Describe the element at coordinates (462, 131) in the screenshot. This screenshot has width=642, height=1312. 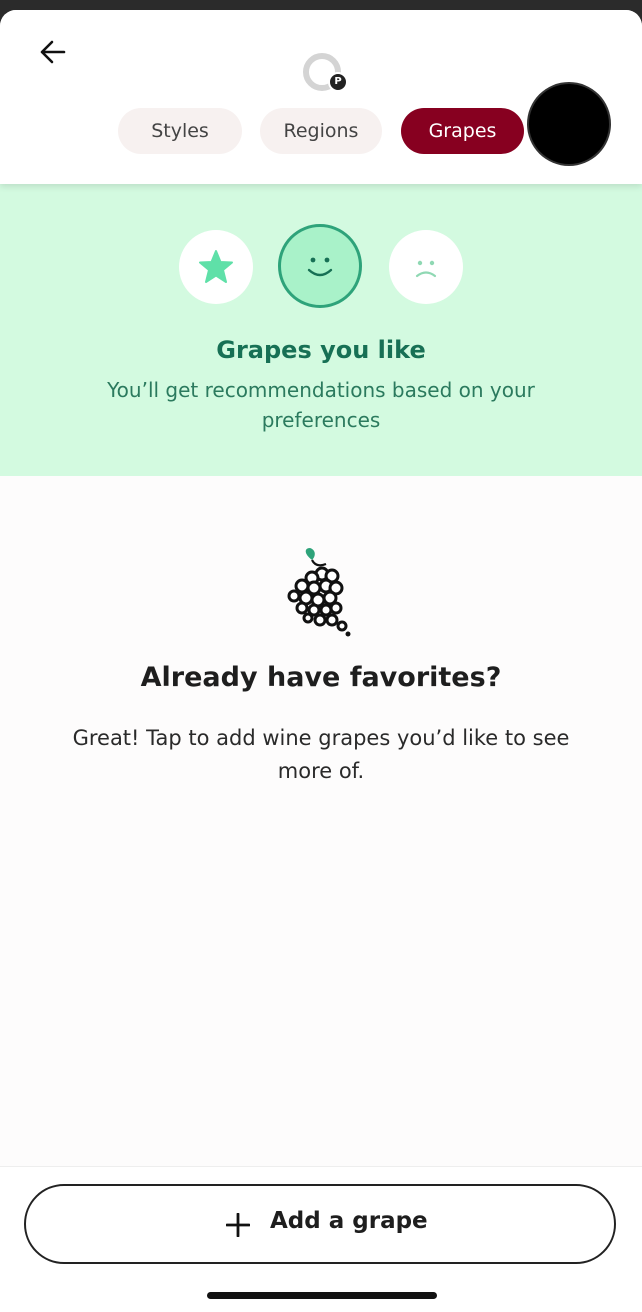
I see `tab-grapes: Grapes` at that location.